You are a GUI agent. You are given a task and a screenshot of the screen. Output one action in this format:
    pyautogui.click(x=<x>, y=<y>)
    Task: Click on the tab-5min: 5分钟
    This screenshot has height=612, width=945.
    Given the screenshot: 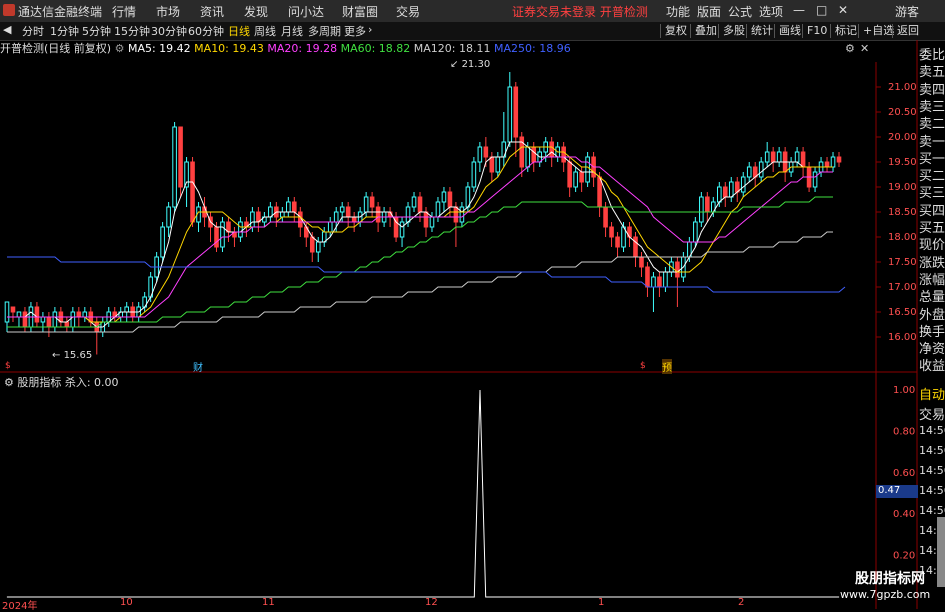 What is the action you would take?
    pyautogui.click(x=96, y=31)
    